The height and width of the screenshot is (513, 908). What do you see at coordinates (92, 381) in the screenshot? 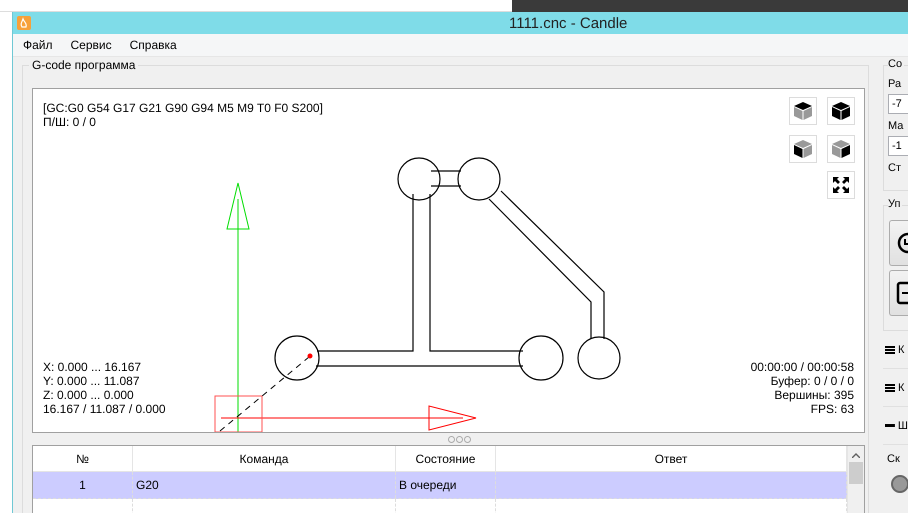
I see `bounds-text: Y: 0.000 ... 11.087` at bounding box center [92, 381].